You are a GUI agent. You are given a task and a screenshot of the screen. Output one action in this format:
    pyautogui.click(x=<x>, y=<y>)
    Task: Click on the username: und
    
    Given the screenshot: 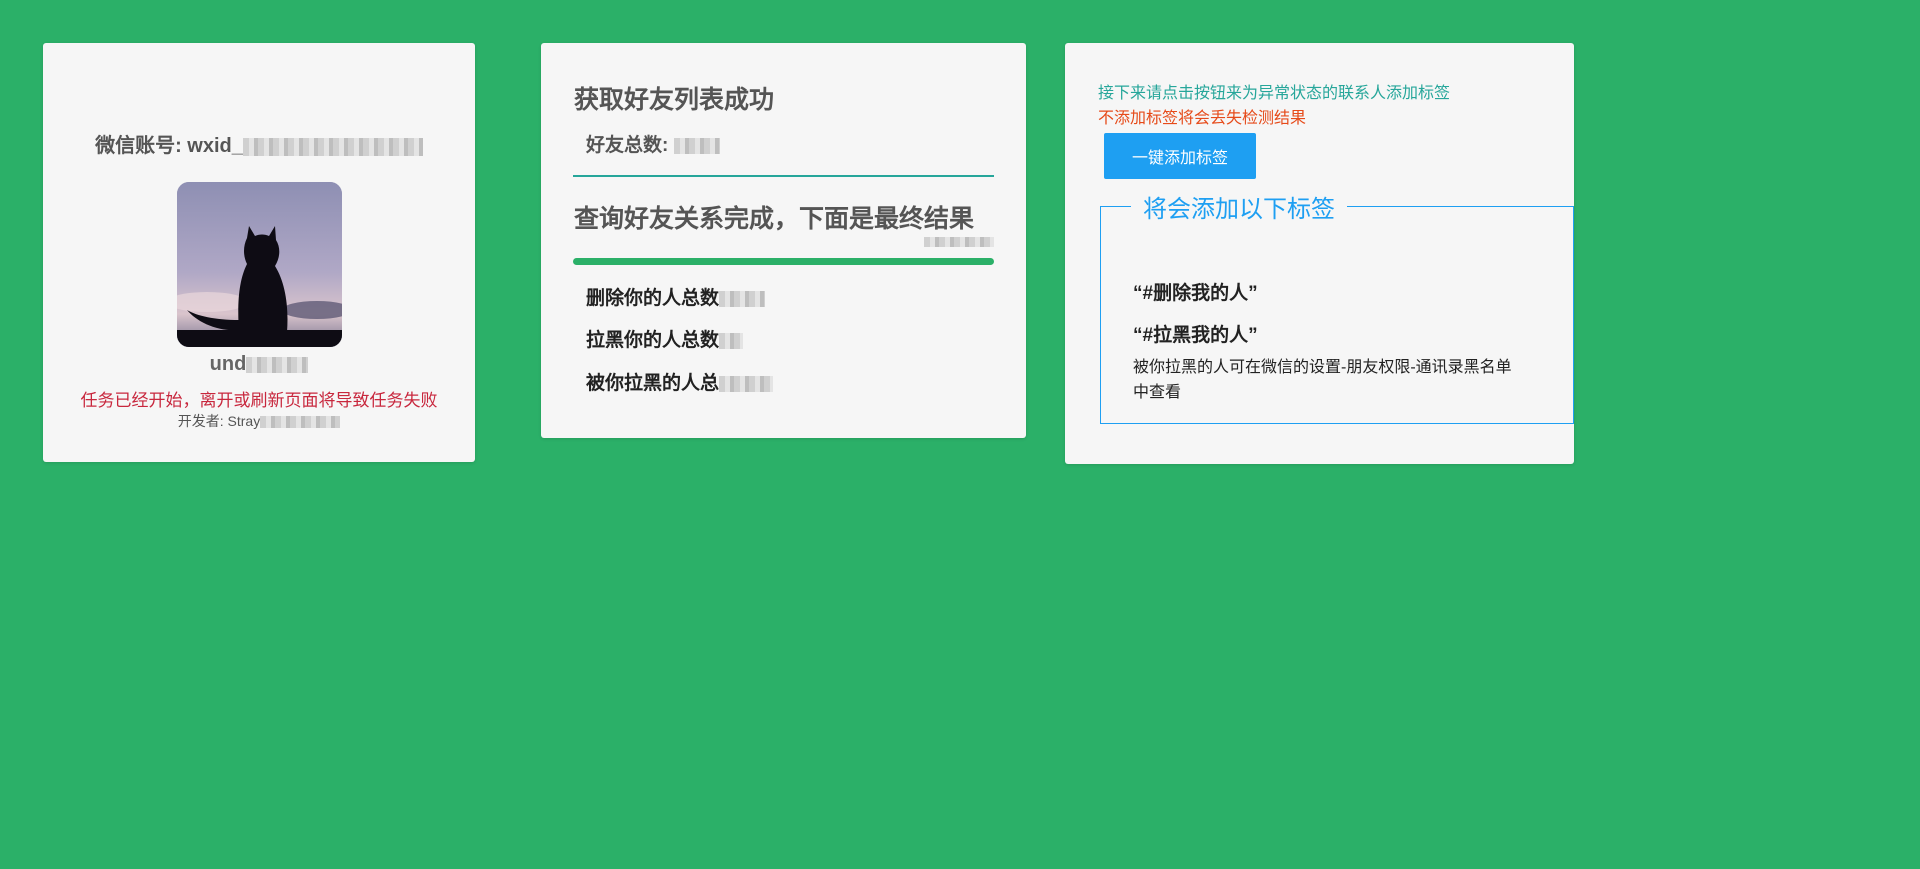 What is the action you would take?
    pyautogui.click(x=259, y=364)
    